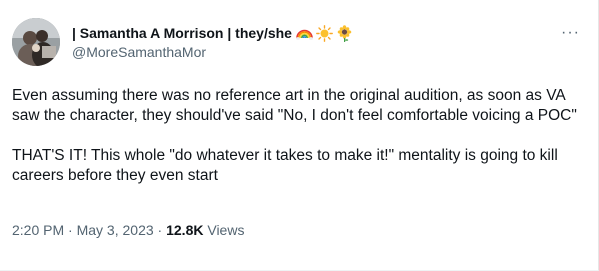  I want to click on more-options-icon: ···, so click(570, 33).